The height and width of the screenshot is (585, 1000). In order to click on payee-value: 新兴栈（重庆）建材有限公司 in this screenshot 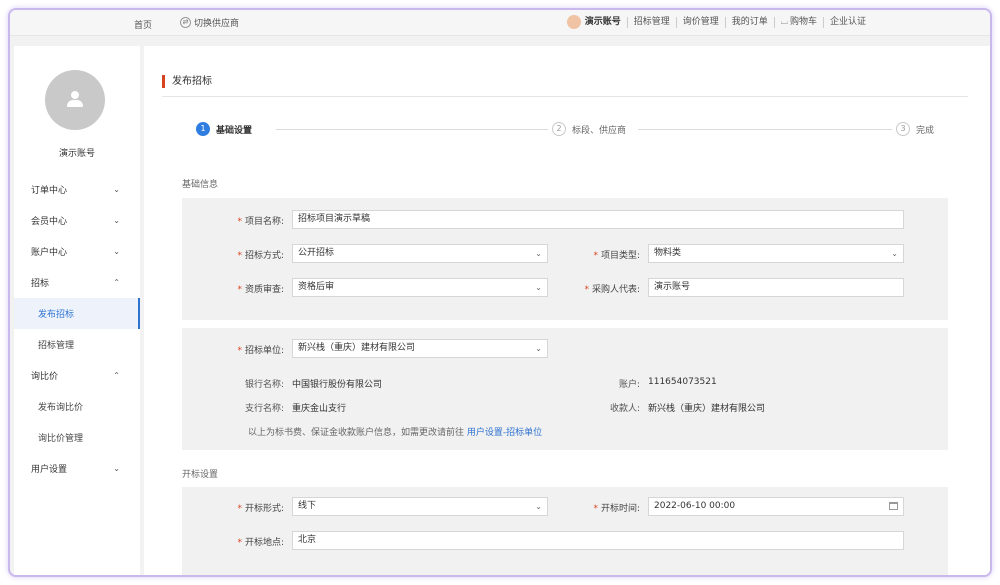, I will do `click(707, 409)`.